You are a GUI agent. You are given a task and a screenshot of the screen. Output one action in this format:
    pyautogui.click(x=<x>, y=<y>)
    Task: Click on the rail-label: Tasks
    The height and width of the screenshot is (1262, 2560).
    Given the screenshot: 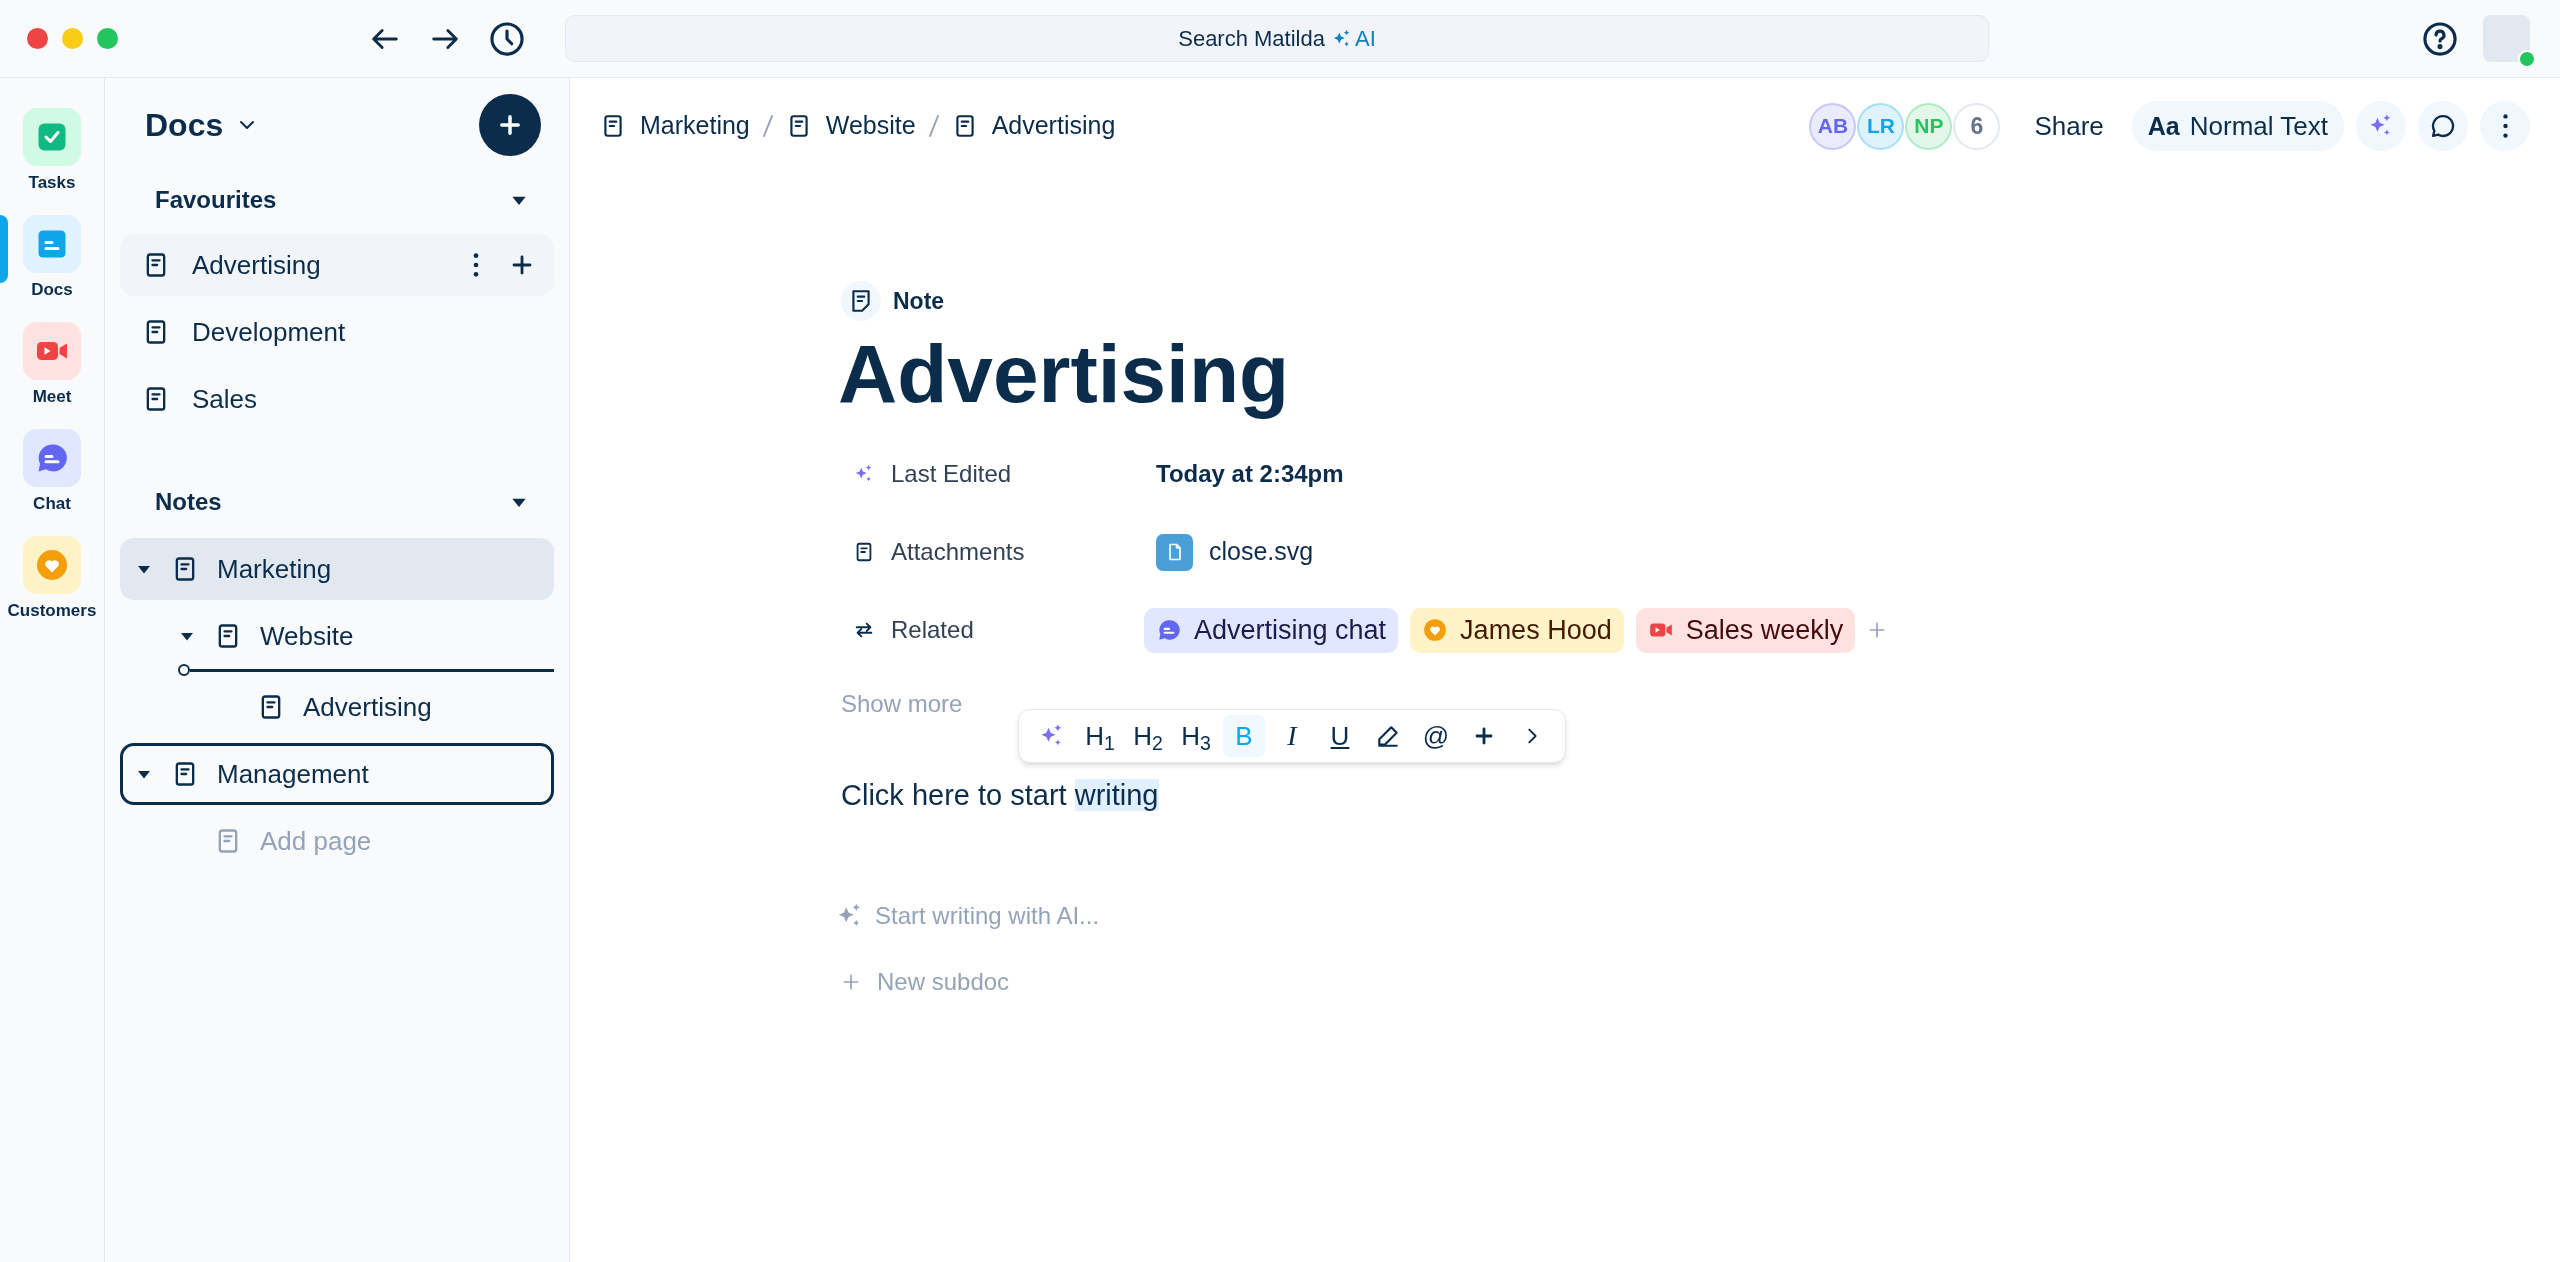 What is the action you would take?
    pyautogui.click(x=52, y=182)
    